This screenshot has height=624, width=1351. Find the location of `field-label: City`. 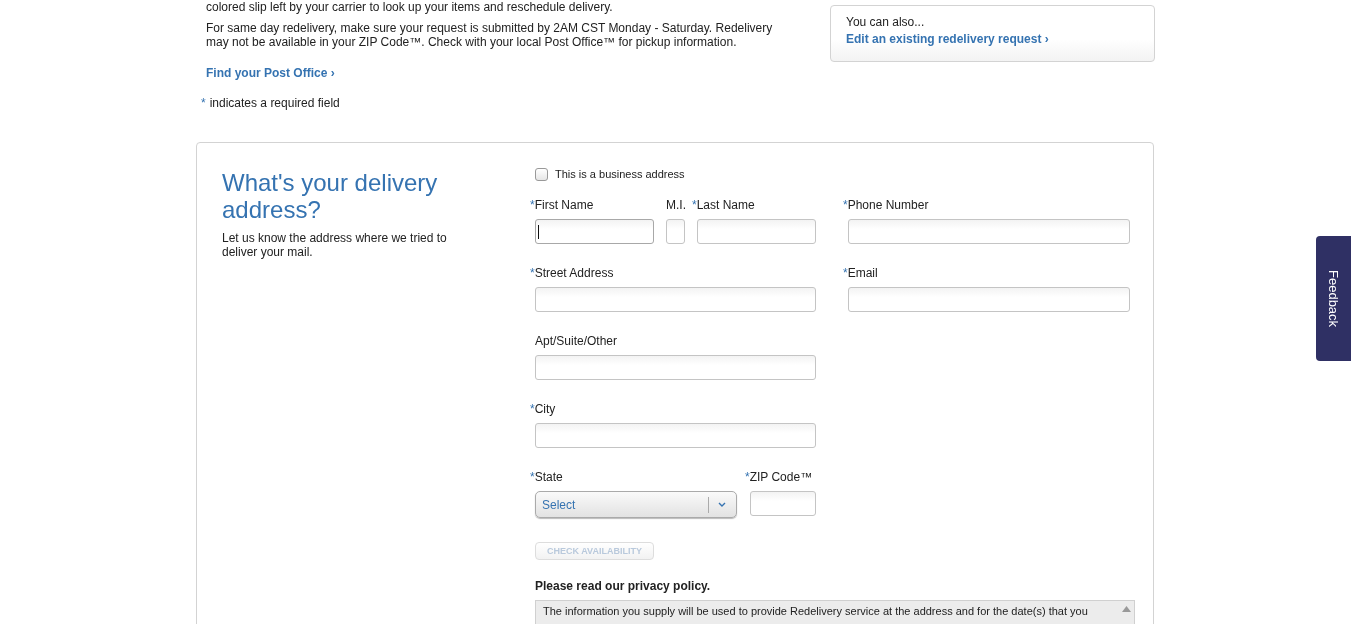

field-label: City is located at coordinates (545, 409).